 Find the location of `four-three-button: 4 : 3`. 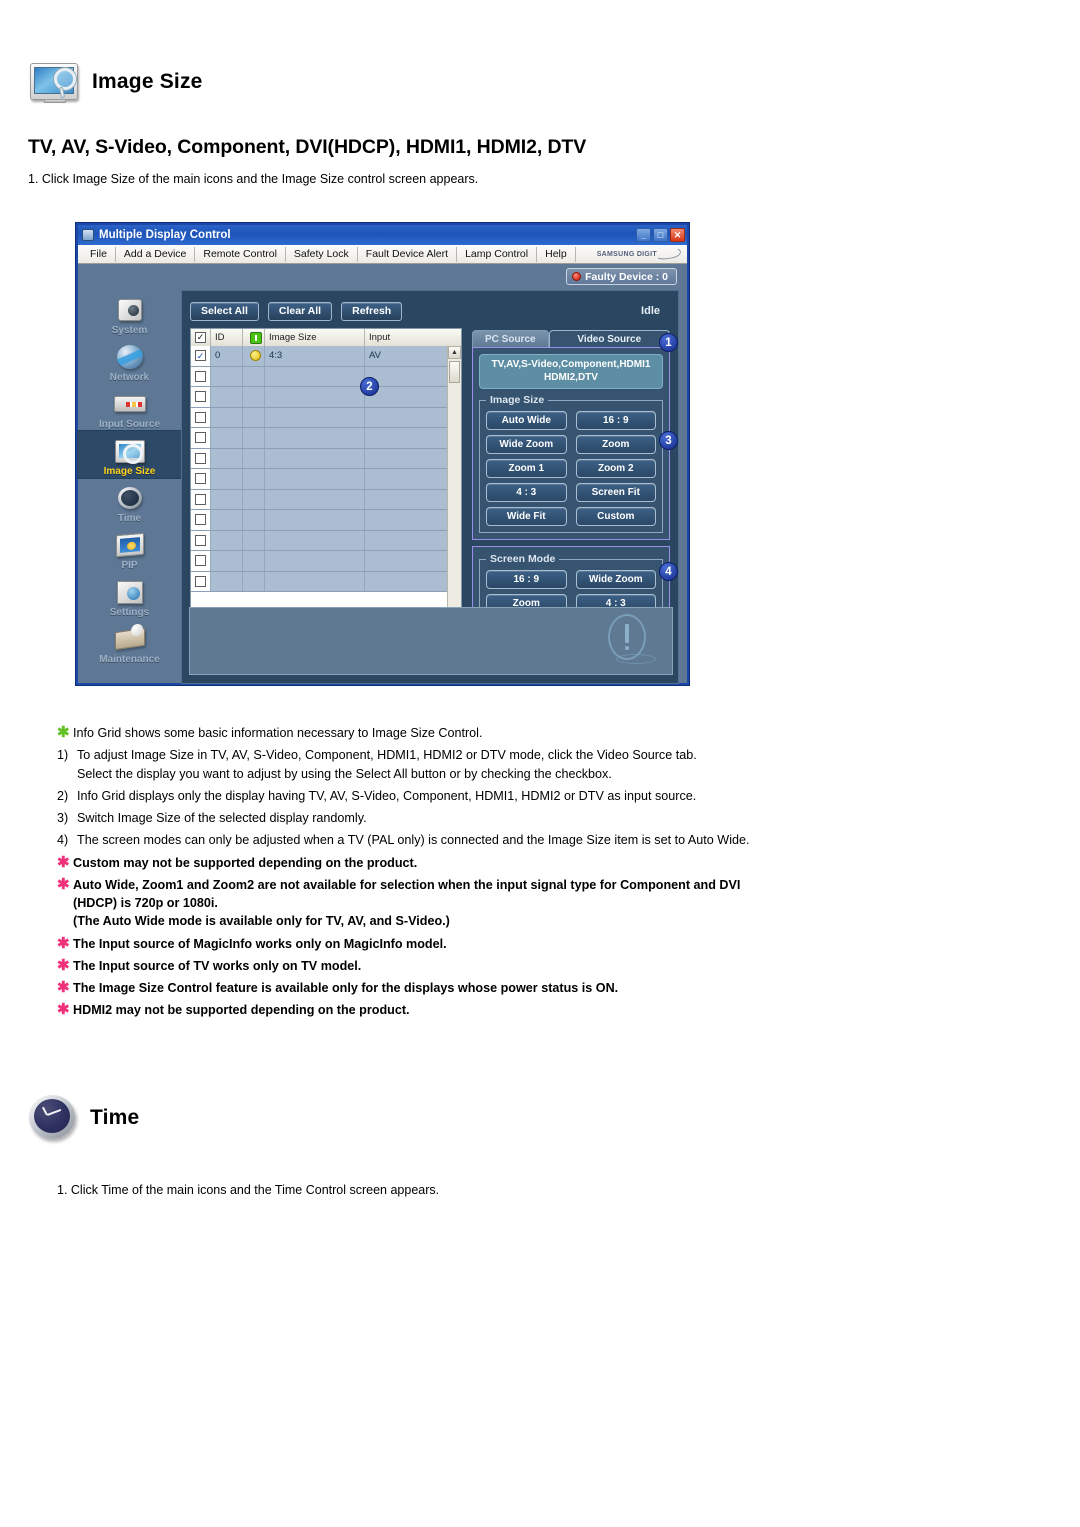

four-three-button: 4 : 3 is located at coordinates (526, 492).